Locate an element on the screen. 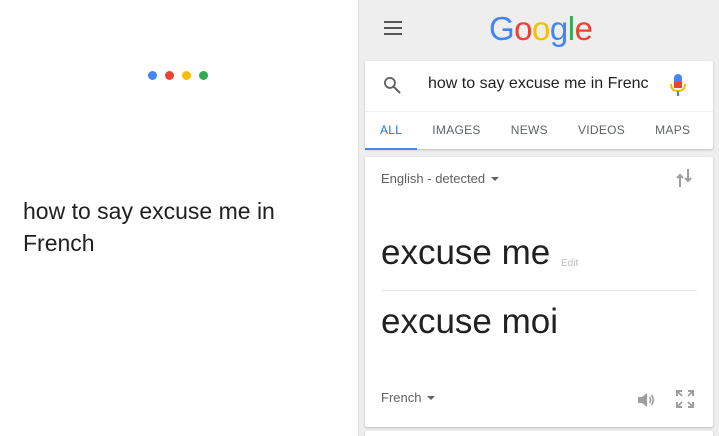 This screenshot has height=436, width=719. logo-letter: e is located at coordinates (583, 28).